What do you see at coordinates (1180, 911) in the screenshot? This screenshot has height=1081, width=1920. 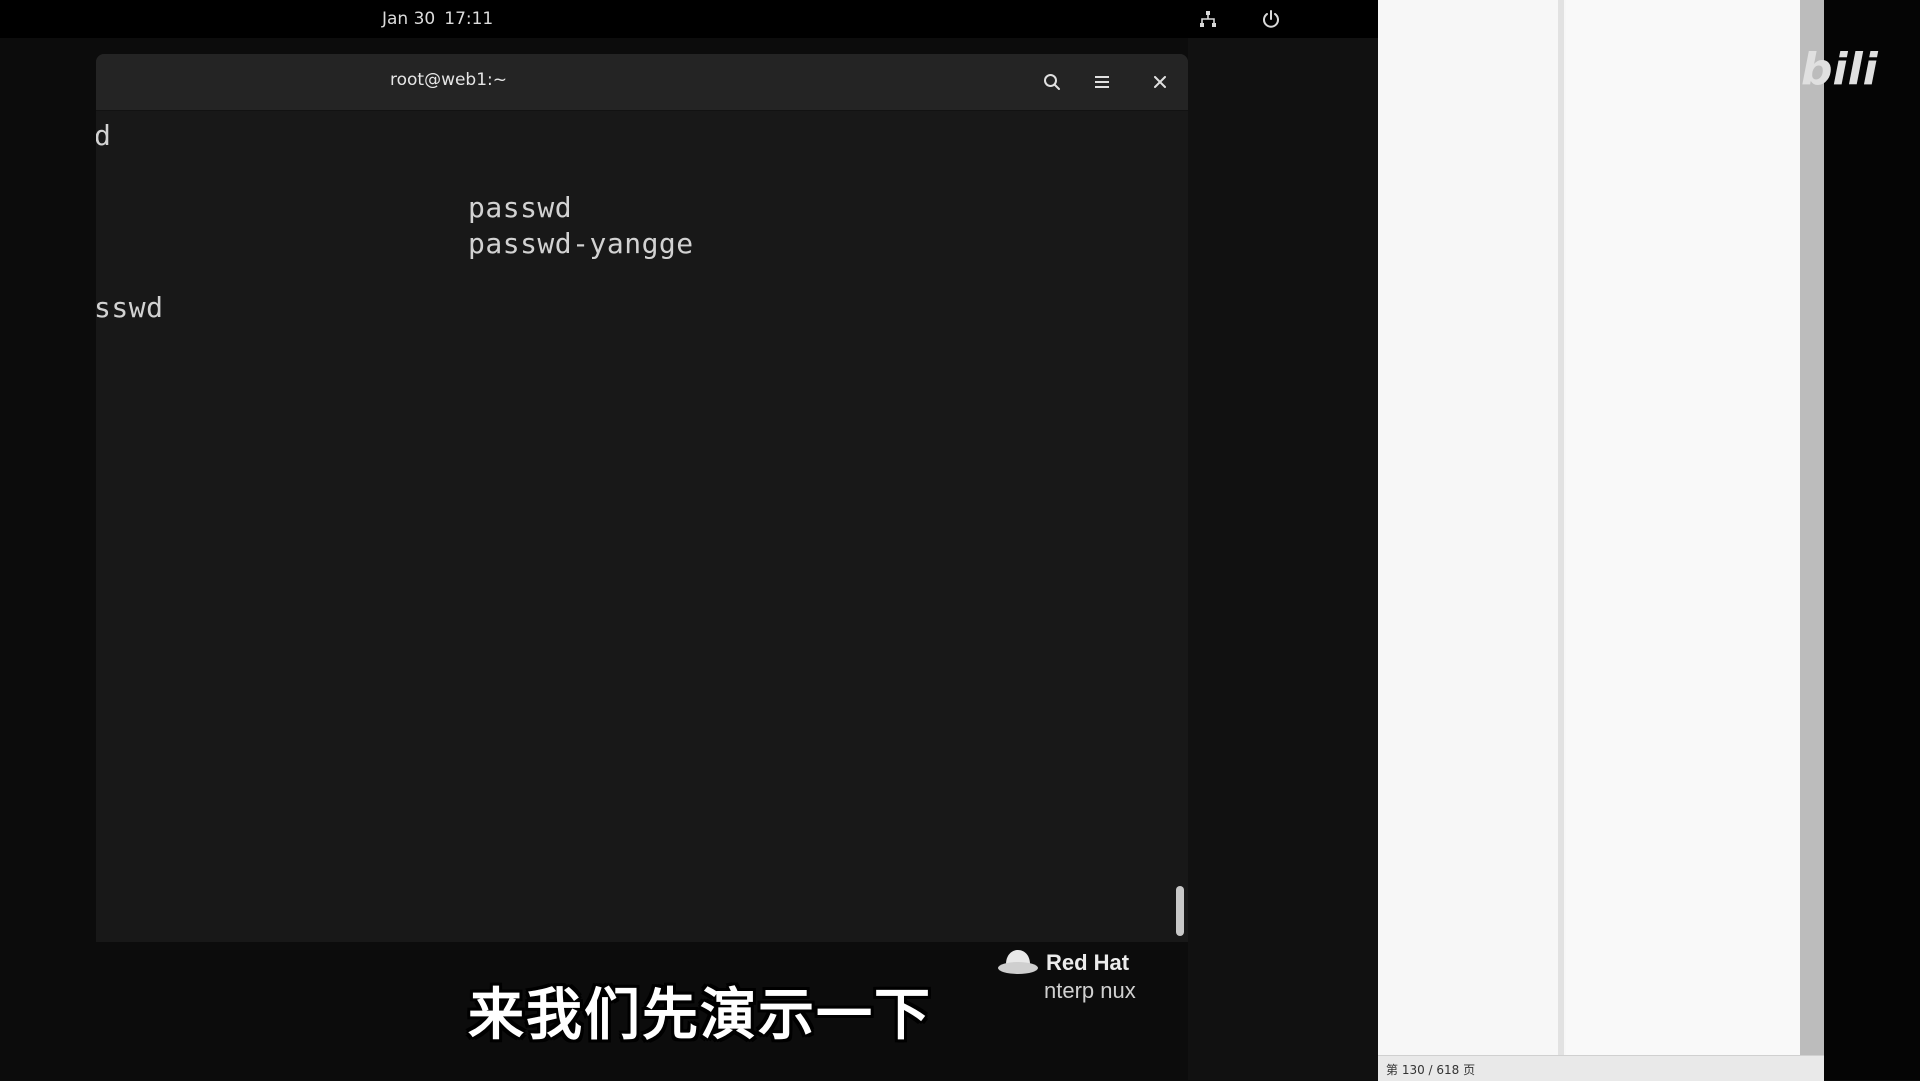 I see `terminal-scrollbar` at bounding box center [1180, 911].